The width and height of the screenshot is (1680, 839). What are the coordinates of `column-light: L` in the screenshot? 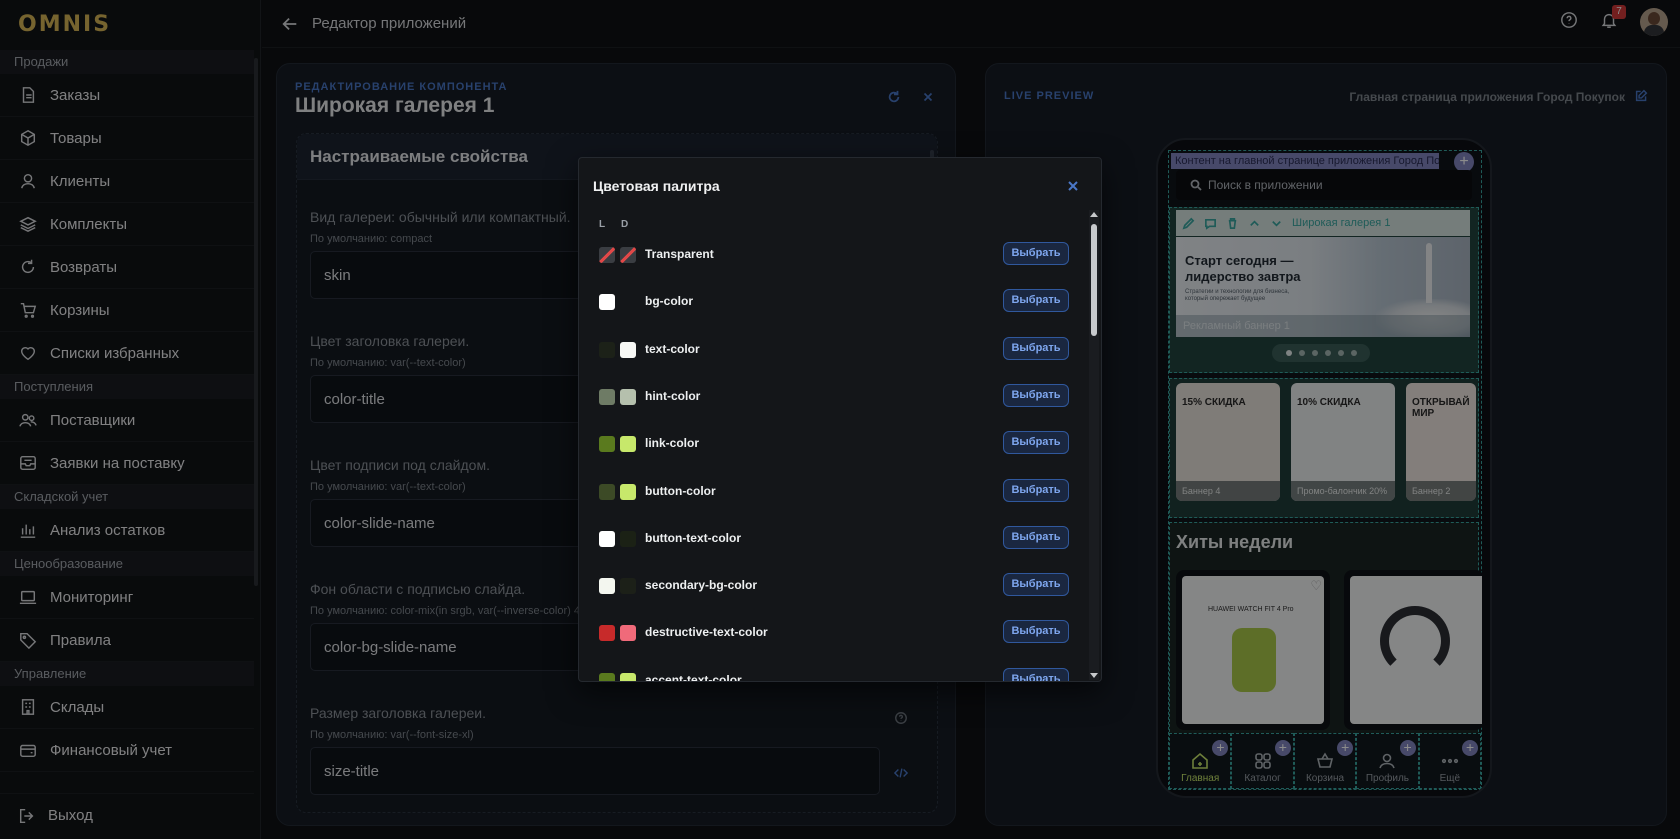 It's located at (602, 224).